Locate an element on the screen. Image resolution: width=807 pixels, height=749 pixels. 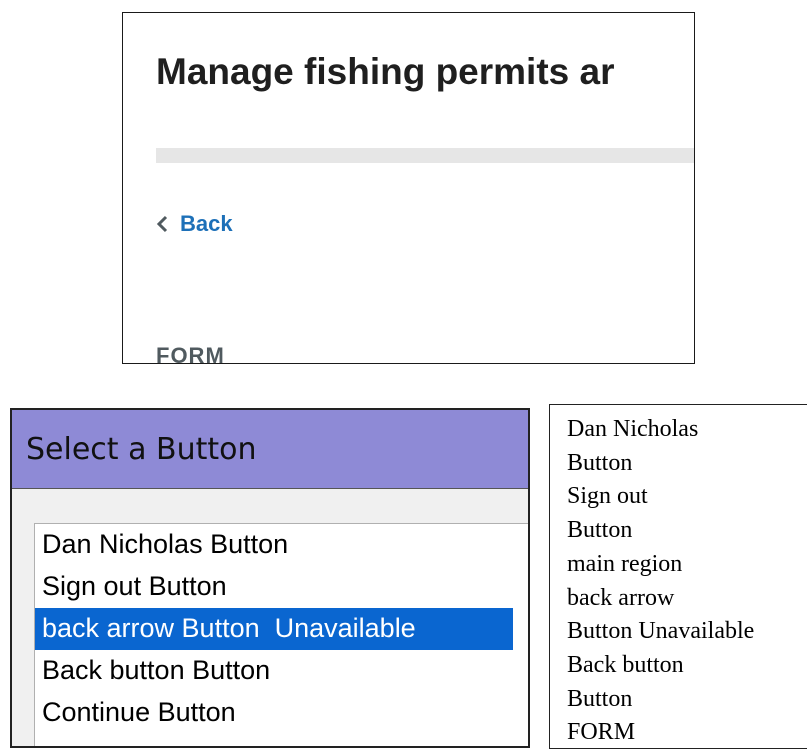
text-line: Back button is located at coordinates (625, 664).